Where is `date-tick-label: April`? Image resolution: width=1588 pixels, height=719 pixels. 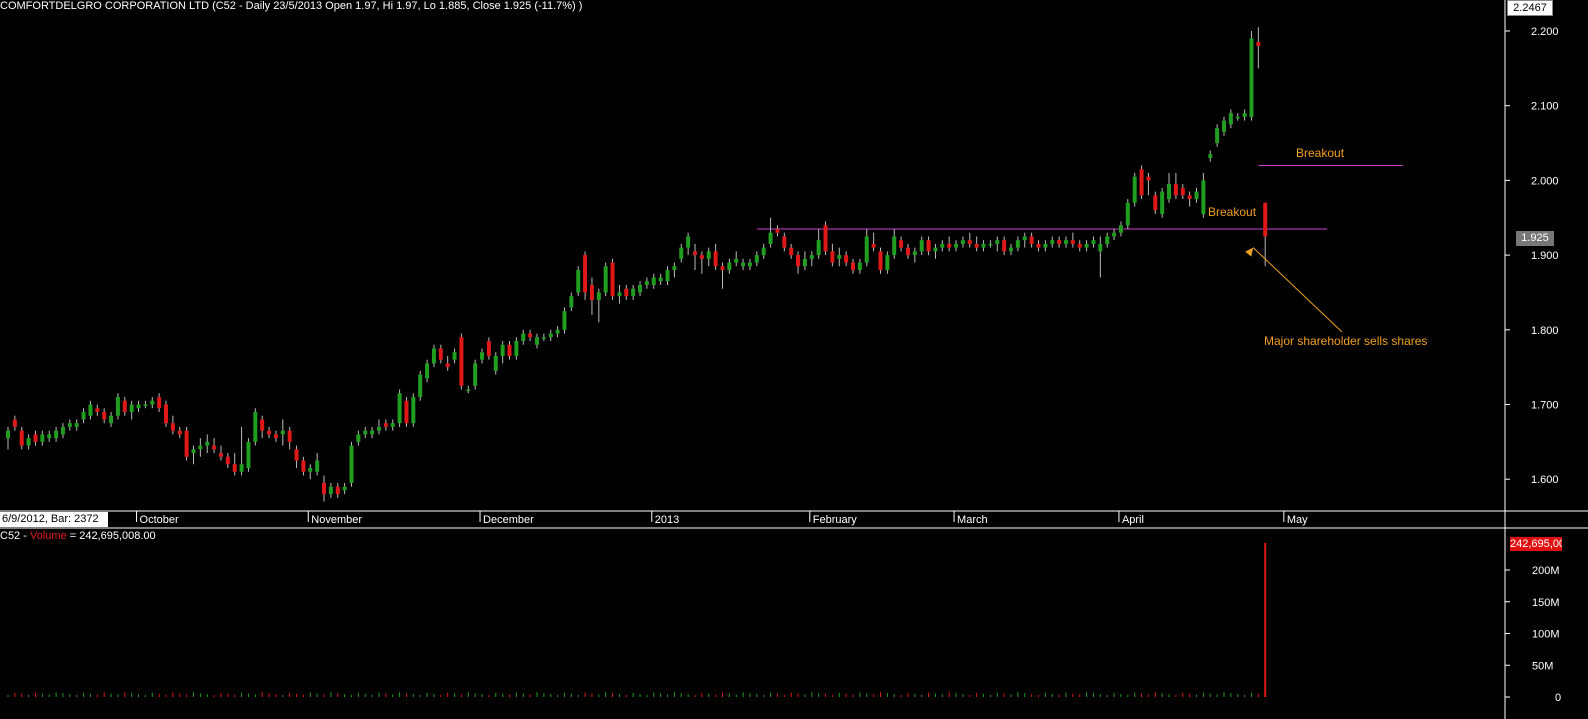
date-tick-label: April is located at coordinates (1133, 520).